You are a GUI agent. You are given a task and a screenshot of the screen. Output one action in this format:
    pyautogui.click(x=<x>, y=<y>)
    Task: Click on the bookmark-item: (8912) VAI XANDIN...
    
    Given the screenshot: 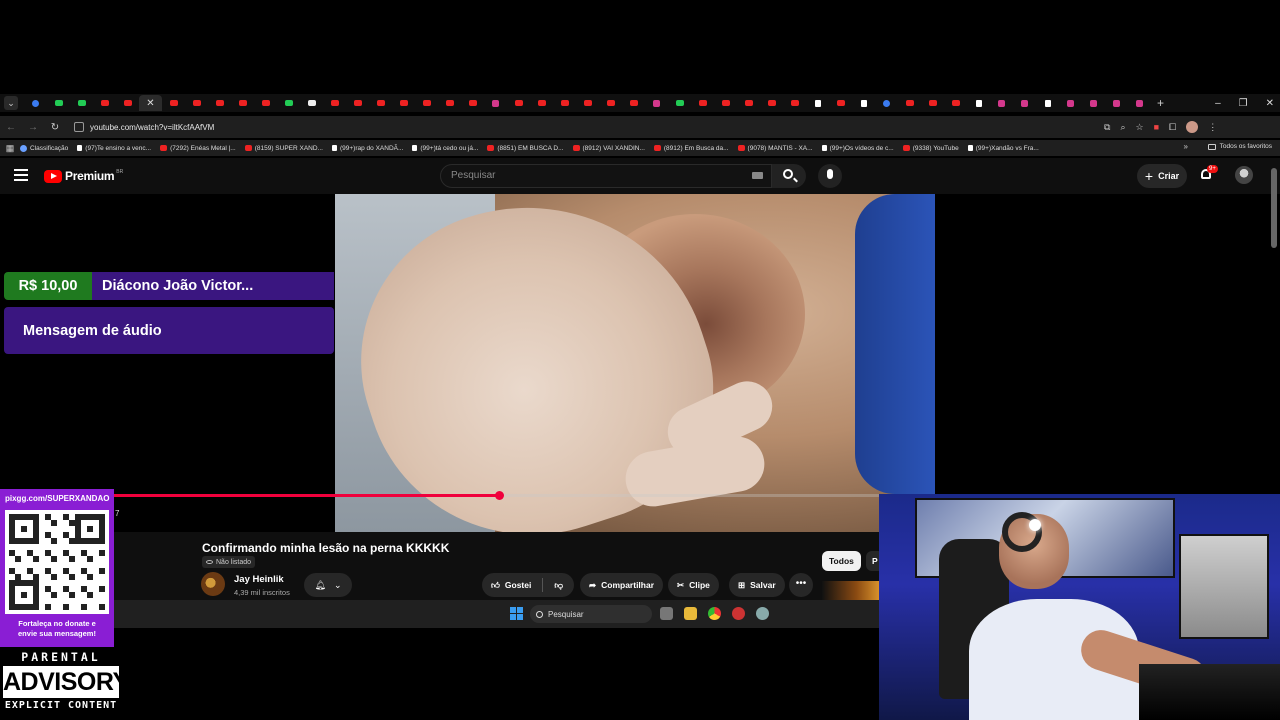 What is the action you would take?
    pyautogui.click(x=608, y=148)
    